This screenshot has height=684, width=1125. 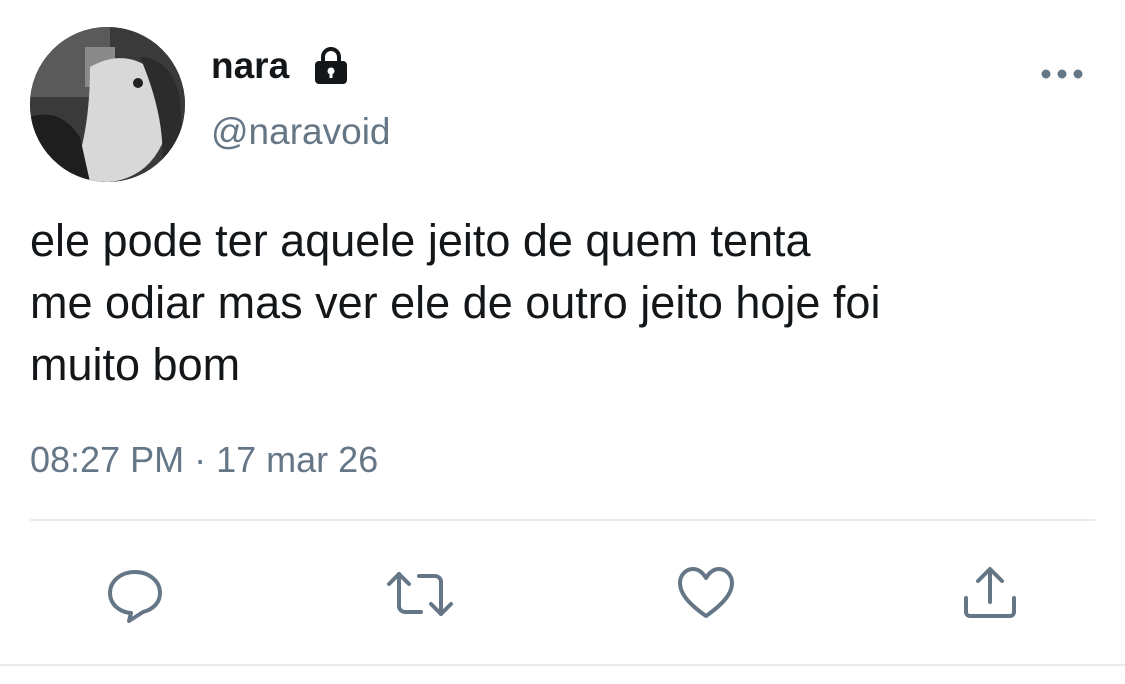 I want to click on like-button, so click(x=706, y=594).